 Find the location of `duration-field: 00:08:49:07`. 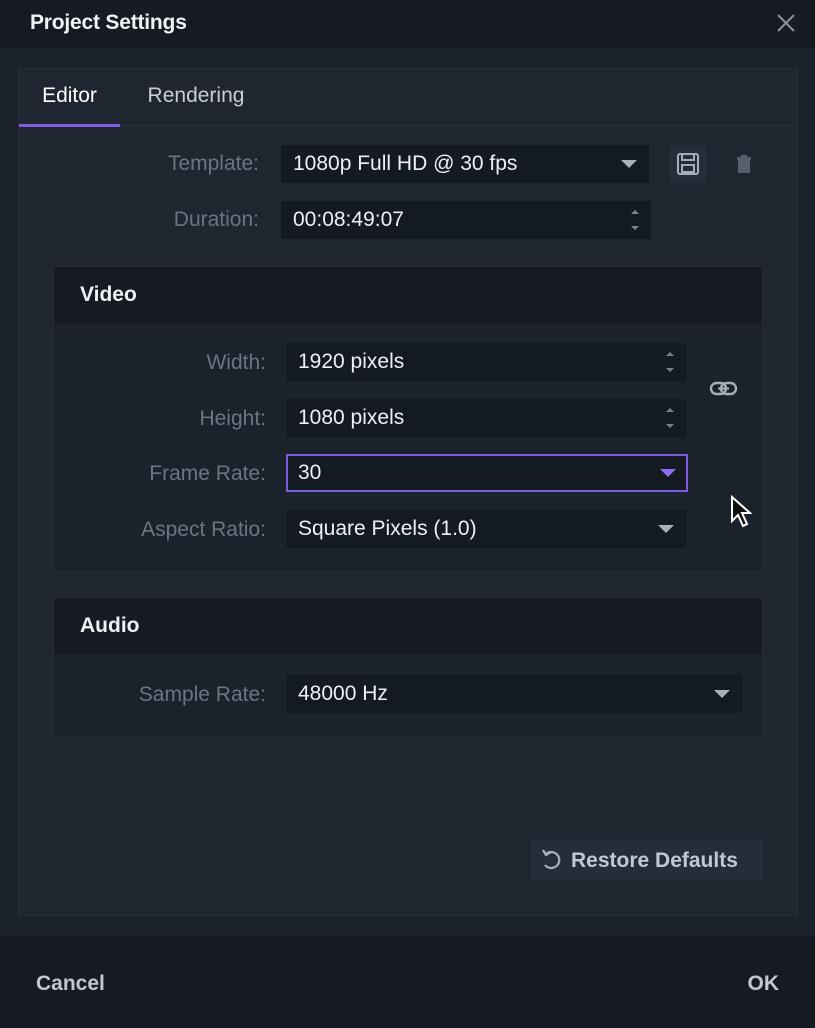

duration-field: 00:08:49:07 is located at coordinates (466, 220).